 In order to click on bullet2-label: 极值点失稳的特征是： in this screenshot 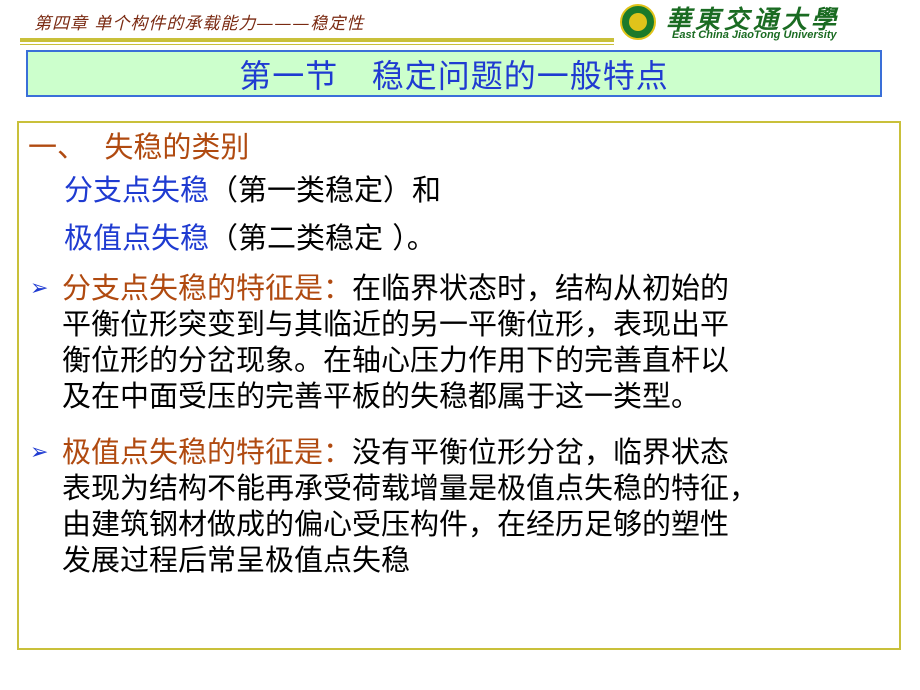, I will do `click(207, 452)`.